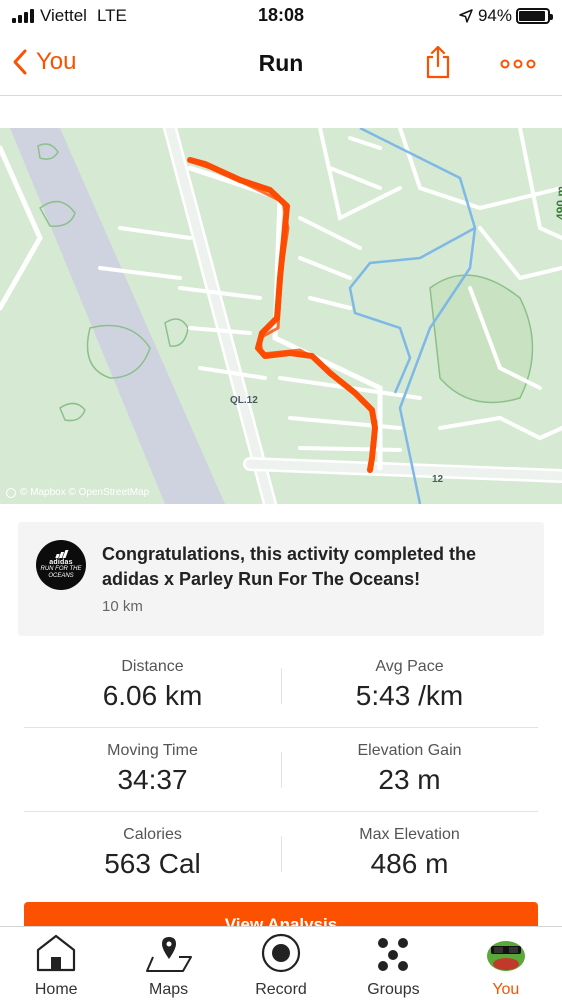 The width and height of the screenshot is (562, 1000). I want to click on tab-maps: Maps, so click(168, 963).